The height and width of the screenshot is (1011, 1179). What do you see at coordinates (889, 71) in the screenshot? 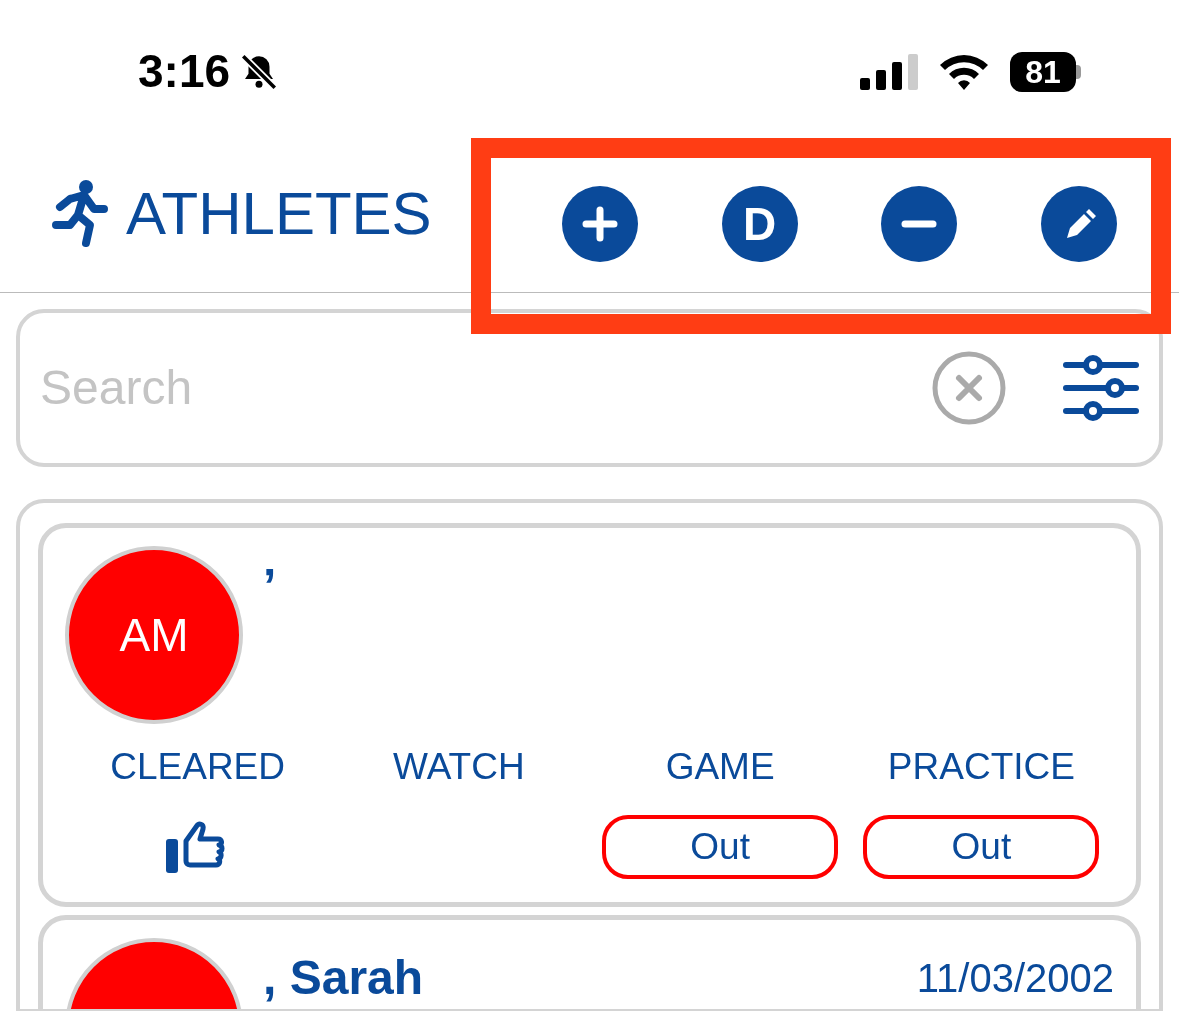
I see `signal-icon` at bounding box center [889, 71].